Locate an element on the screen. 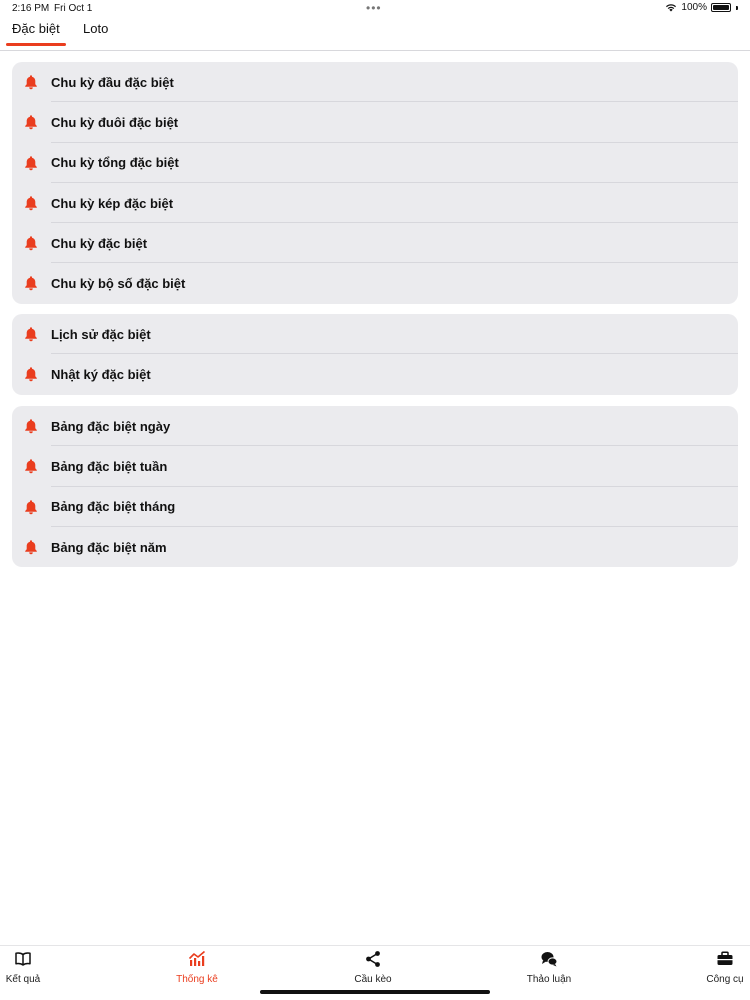  list-item-label: Chu kỳ tổng đặc biệt is located at coordinates (115, 163).